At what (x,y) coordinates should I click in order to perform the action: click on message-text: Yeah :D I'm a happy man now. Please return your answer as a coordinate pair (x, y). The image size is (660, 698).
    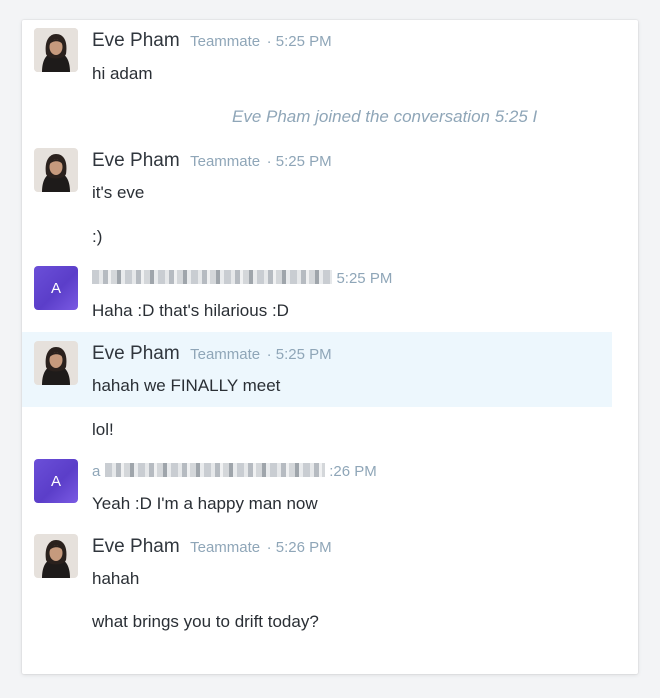
    Looking at the image, I should click on (205, 503).